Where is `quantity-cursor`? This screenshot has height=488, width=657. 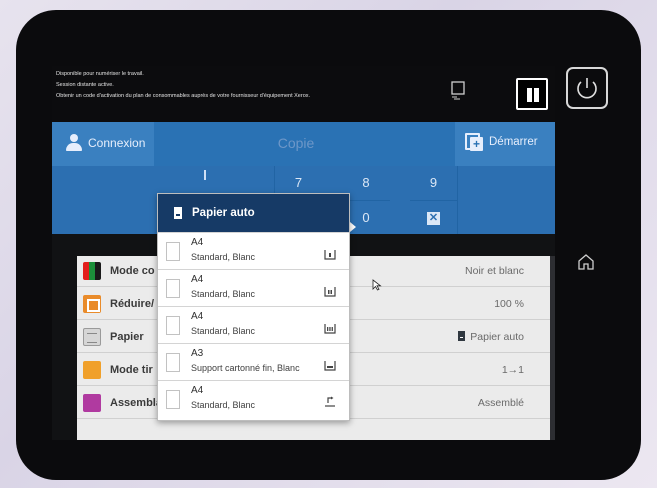
quantity-cursor is located at coordinates (205, 175).